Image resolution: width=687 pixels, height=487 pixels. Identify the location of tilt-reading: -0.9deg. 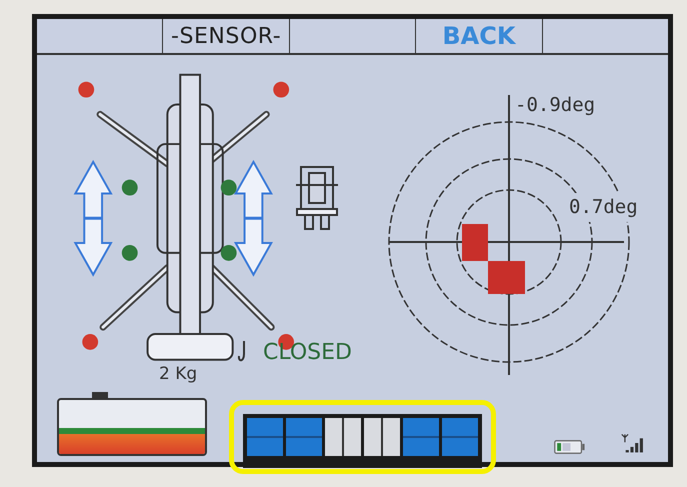
(555, 105).